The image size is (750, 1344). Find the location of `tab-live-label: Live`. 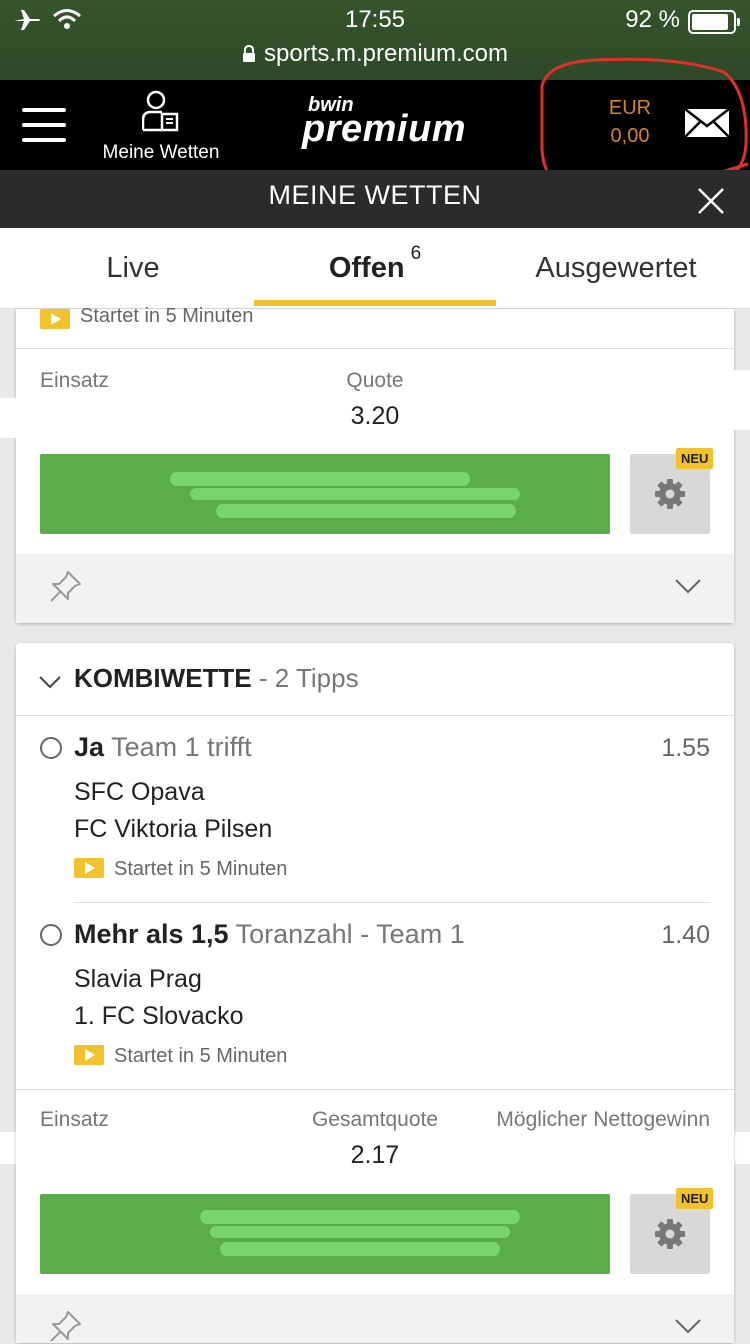

tab-live-label: Live is located at coordinates (133, 268).